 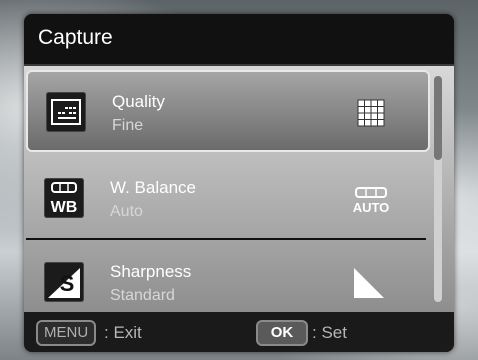 What do you see at coordinates (64, 207) in the screenshot?
I see `wb-icon-text: WB` at bounding box center [64, 207].